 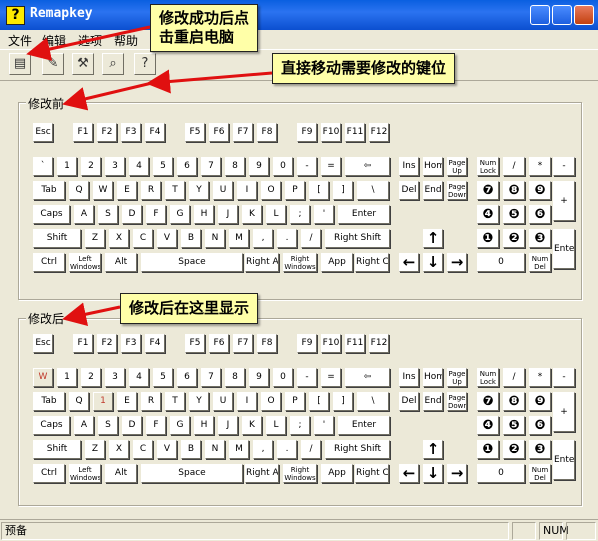 I want to click on callout-restart: 修改成功后点 击重启电脑, so click(x=204, y=28).